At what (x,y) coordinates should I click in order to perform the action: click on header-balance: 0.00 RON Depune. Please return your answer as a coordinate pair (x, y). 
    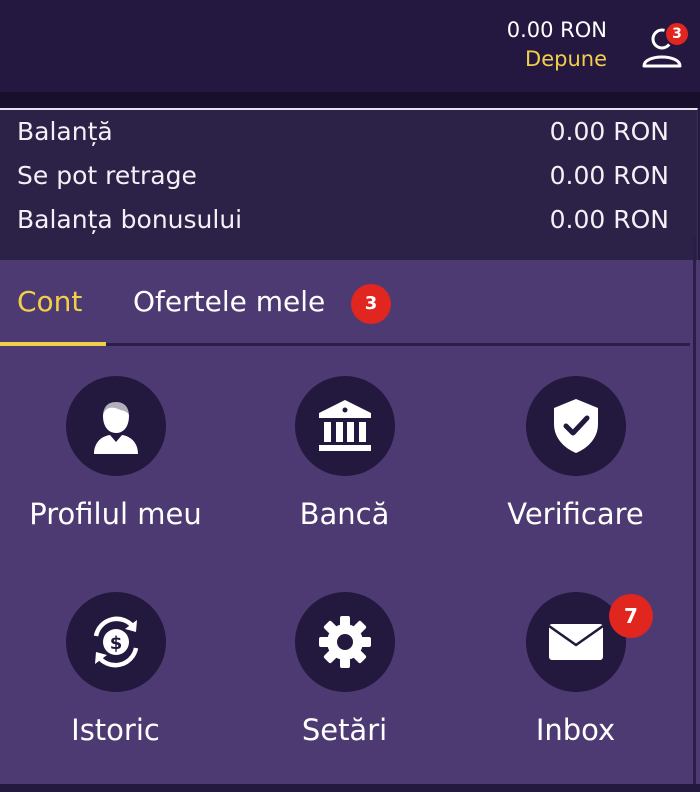
    Looking at the image, I should click on (557, 45).